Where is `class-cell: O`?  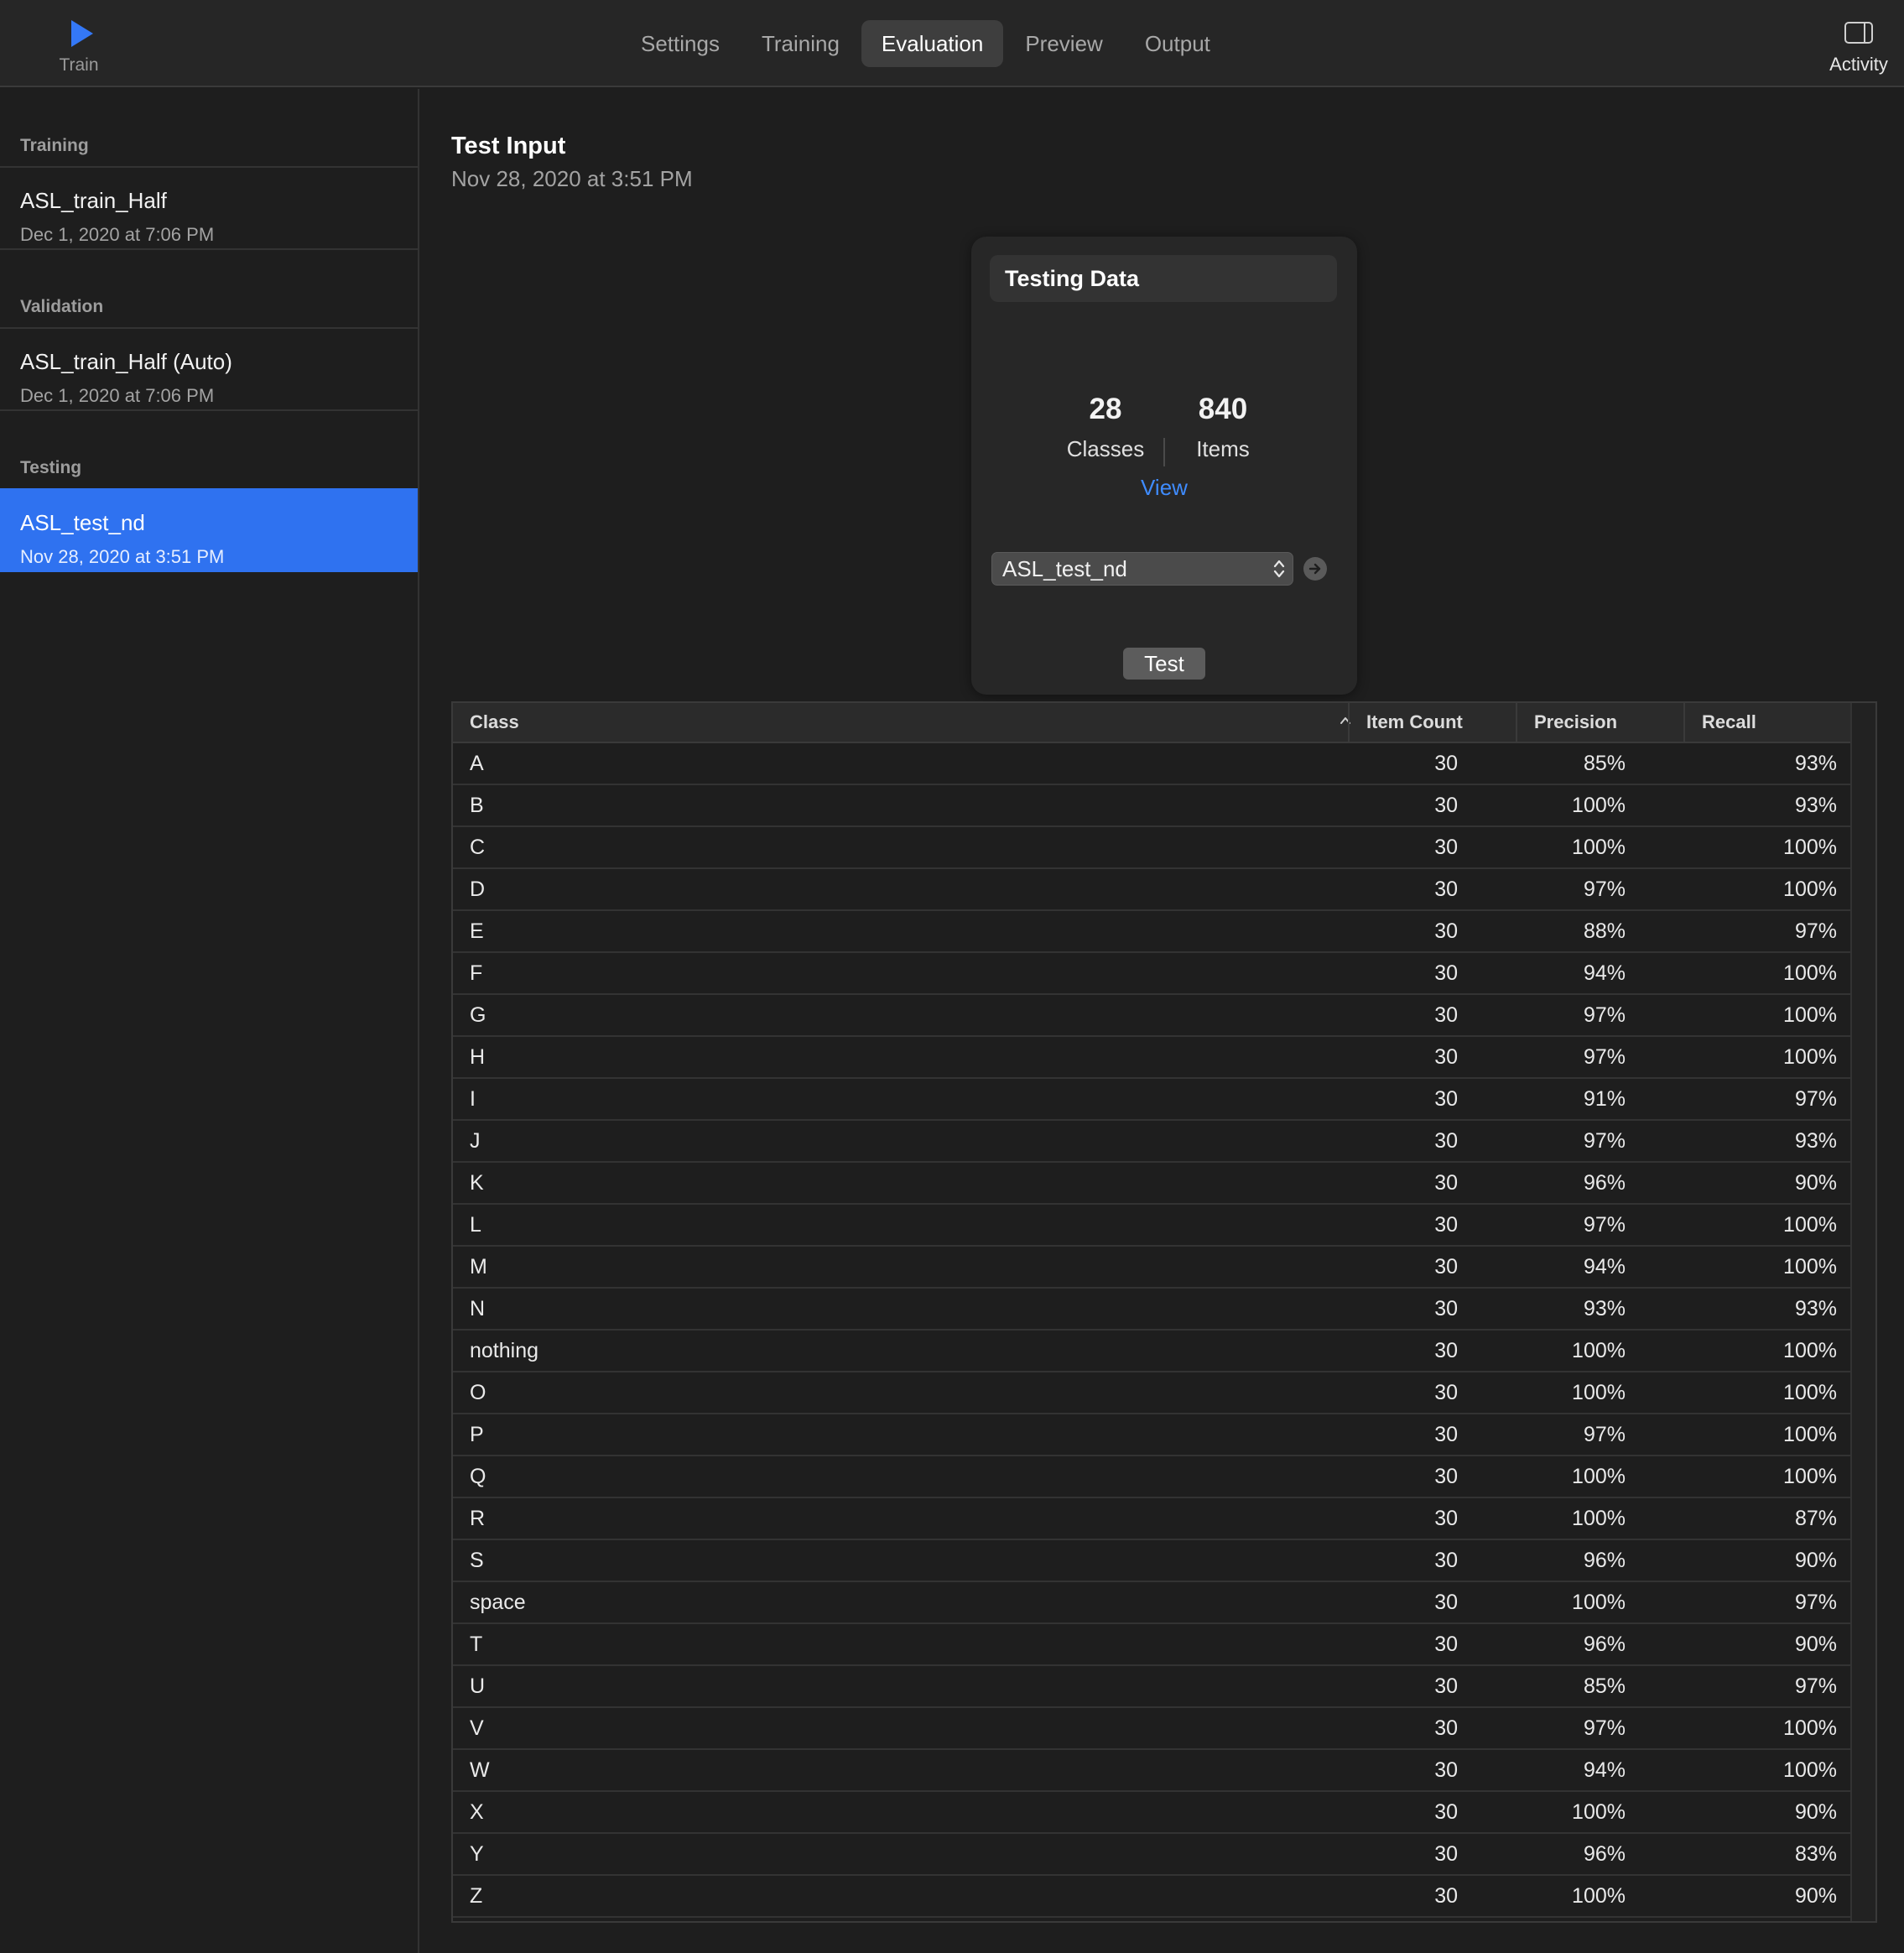
class-cell: O is located at coordinates (478, 1392).